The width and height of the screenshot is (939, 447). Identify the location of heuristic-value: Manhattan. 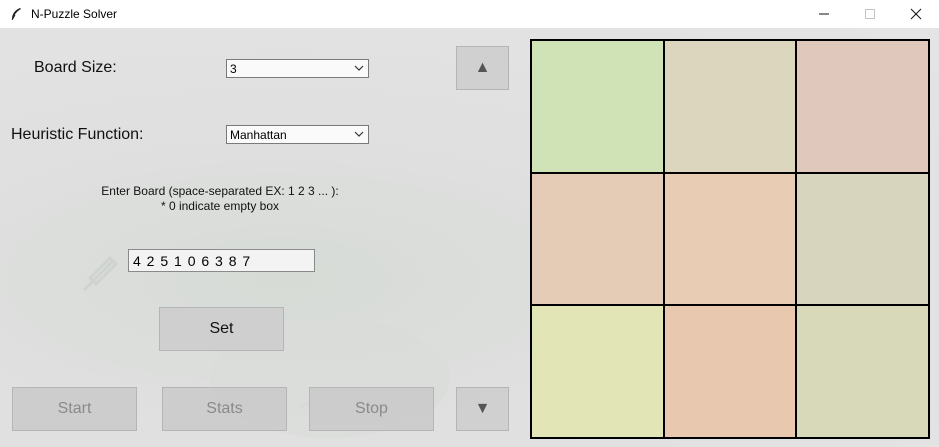
(258, 134).